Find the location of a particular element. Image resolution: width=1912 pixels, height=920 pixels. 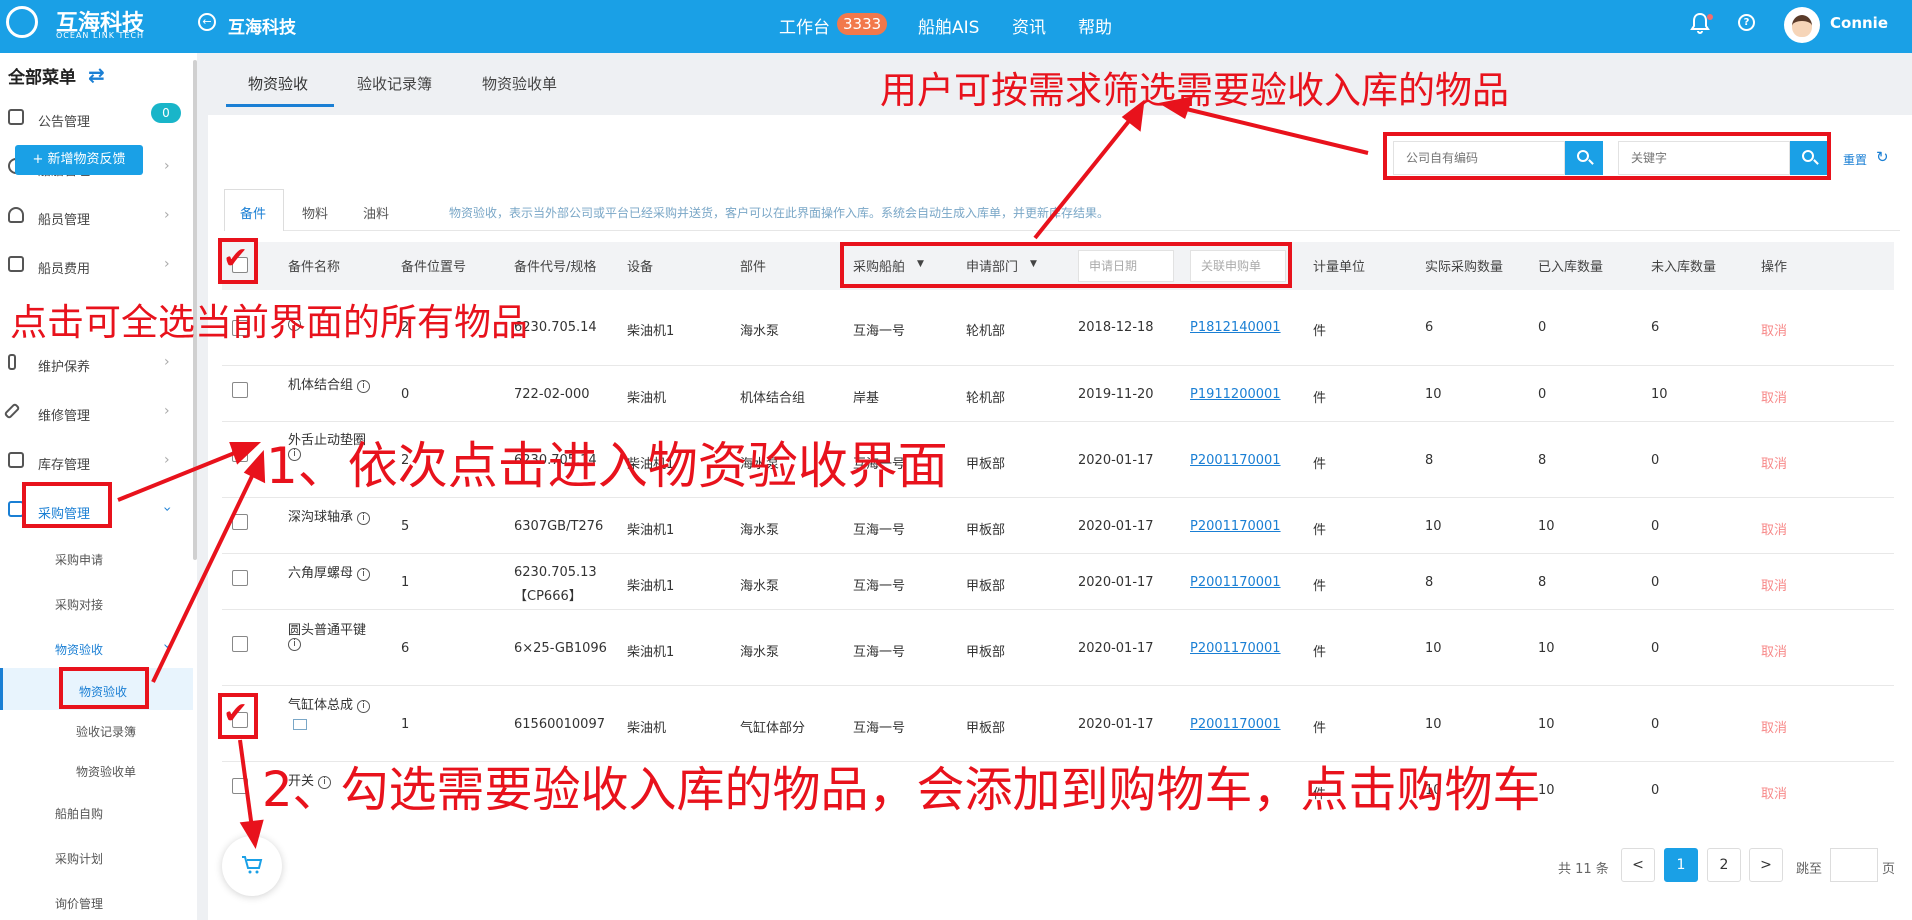

annotation-filter: 用户可按需求筛选需要验收入库的物品 is located at coordinates (1194, 90).